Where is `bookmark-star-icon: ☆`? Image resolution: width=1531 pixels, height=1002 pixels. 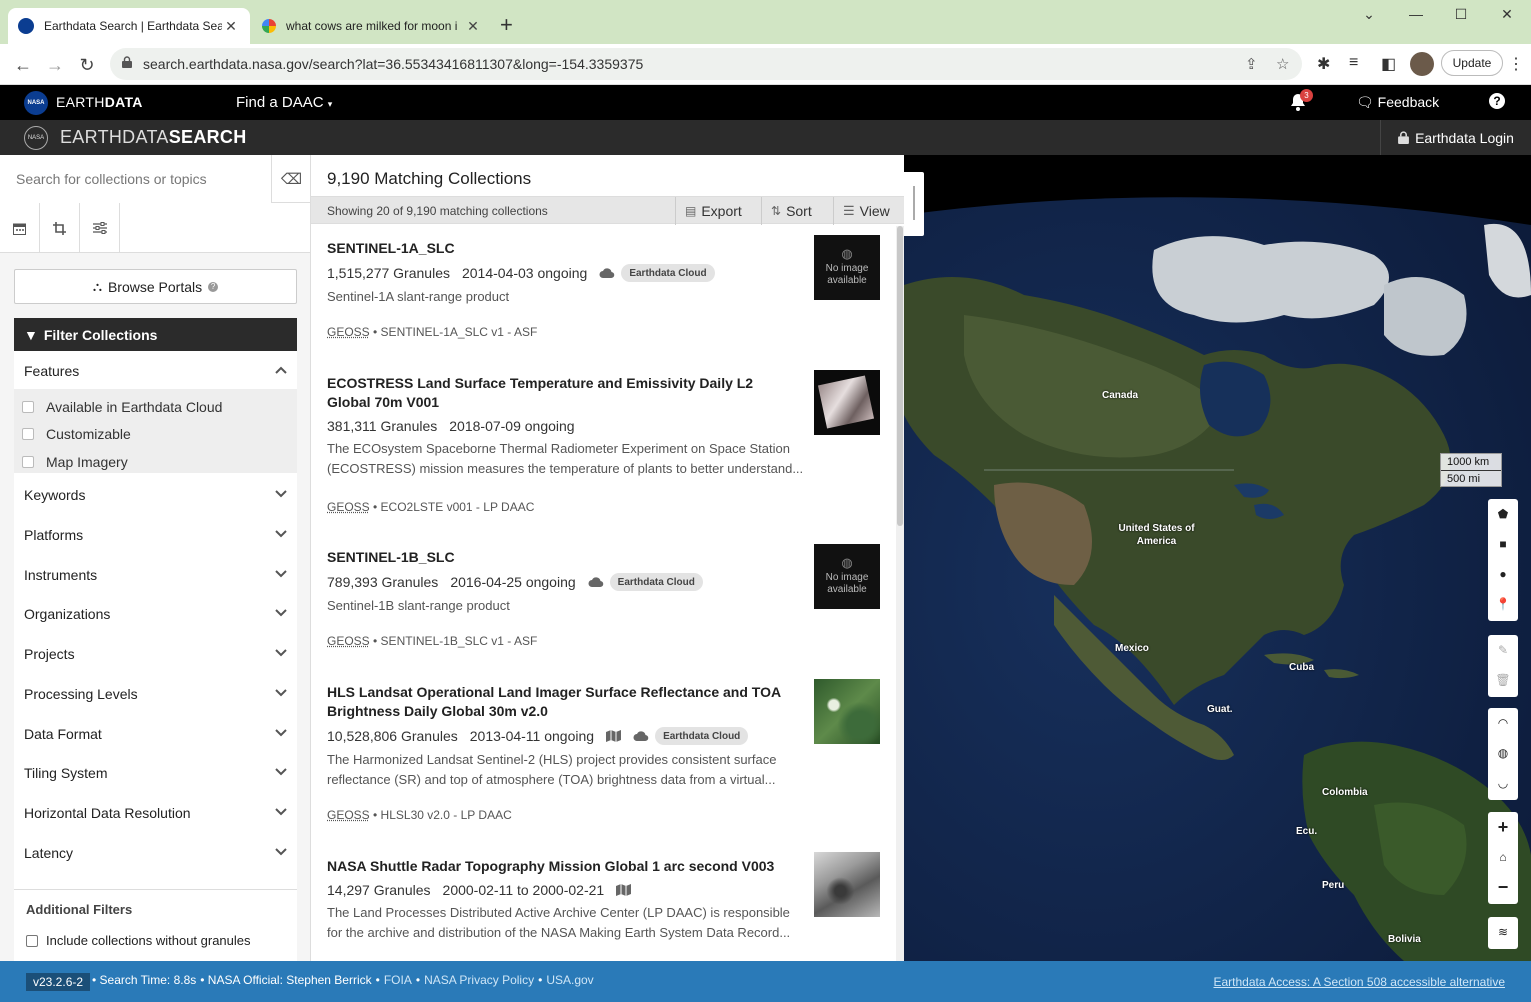 bookmark-star-icon: ☆ is located at coordinates (1282, 64).